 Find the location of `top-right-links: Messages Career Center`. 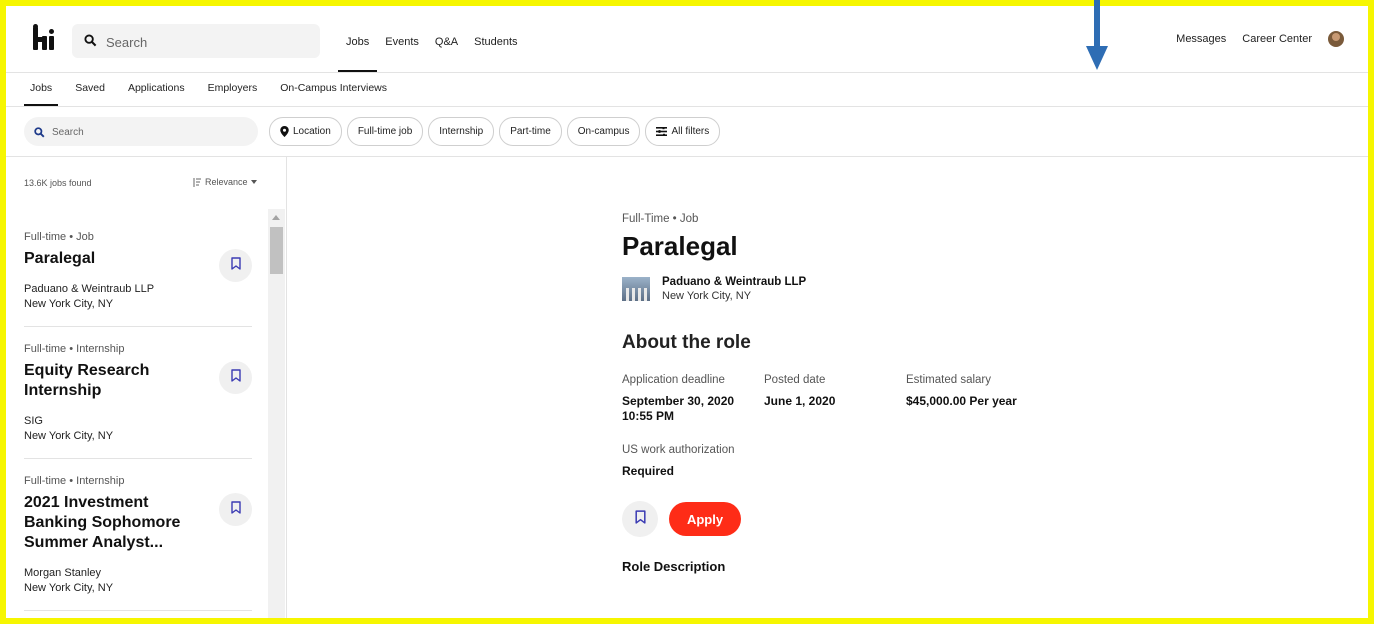

top-right-links: Messages Career Center is located at coordinates (1252, 39).